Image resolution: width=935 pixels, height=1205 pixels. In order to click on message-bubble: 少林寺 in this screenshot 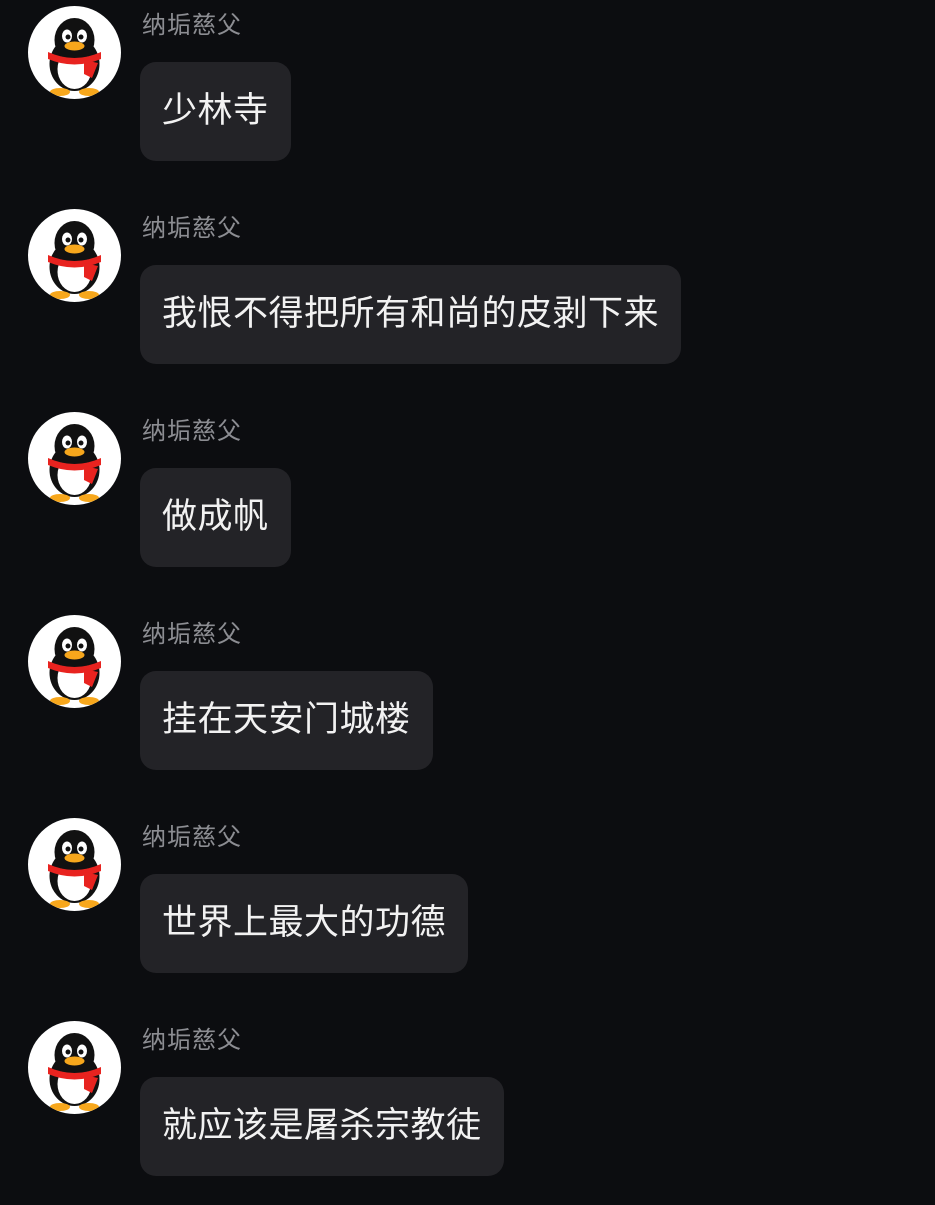, I will do `click(215, 111)`.